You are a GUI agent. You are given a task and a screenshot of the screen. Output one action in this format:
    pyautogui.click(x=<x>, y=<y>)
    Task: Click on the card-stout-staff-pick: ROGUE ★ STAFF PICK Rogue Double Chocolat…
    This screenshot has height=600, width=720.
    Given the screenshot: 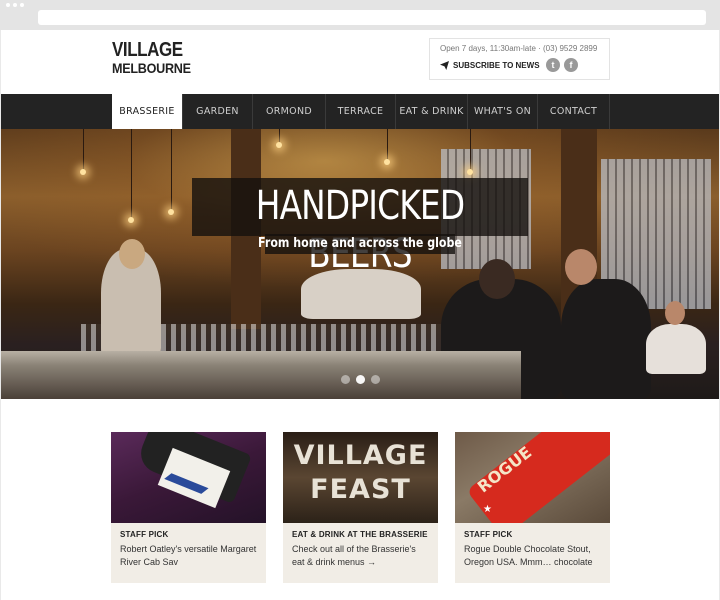 What is the action you would take?
    pyautogui.click(x=532, y=507)
    